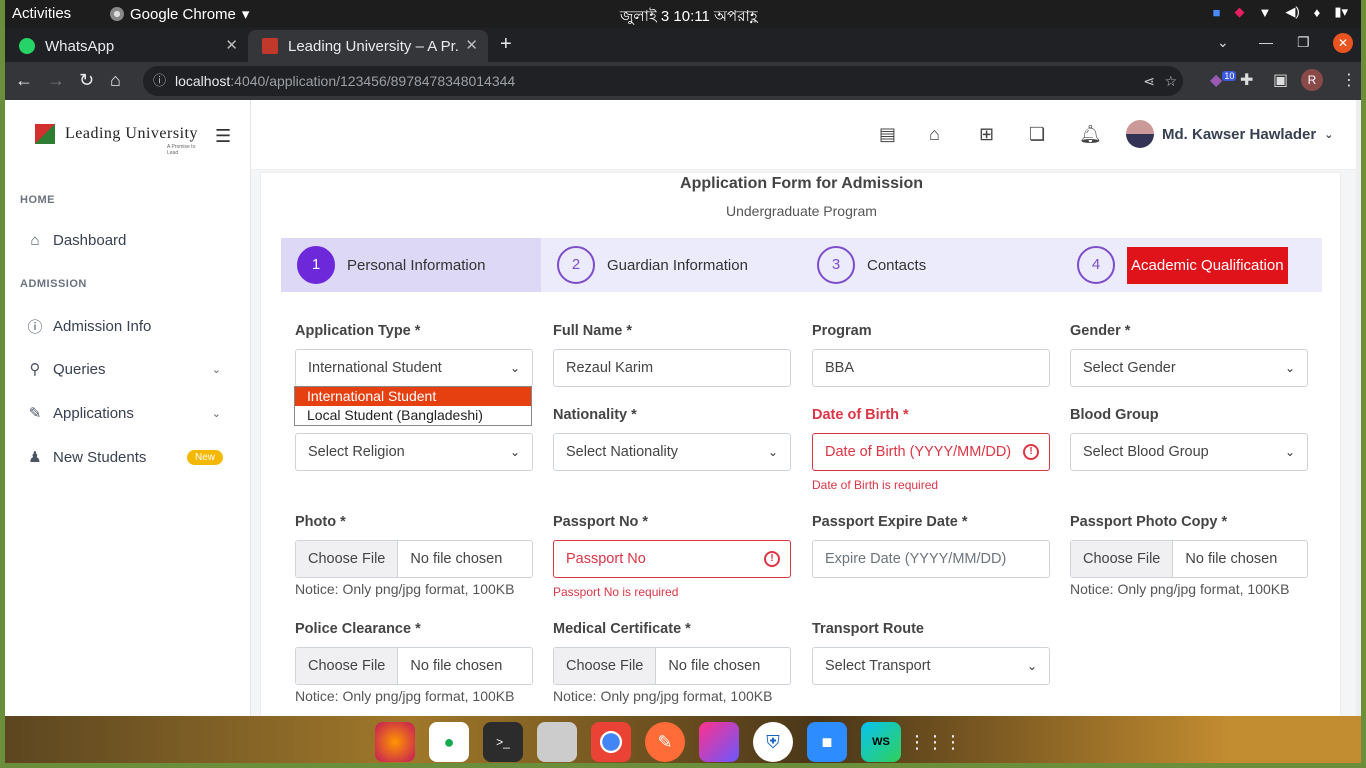 Image resolution: width=1366 pixels, height=768 pixels. I want to click on tab-leading-university: Leading University – A Pr... ✕, so click(368, 46).